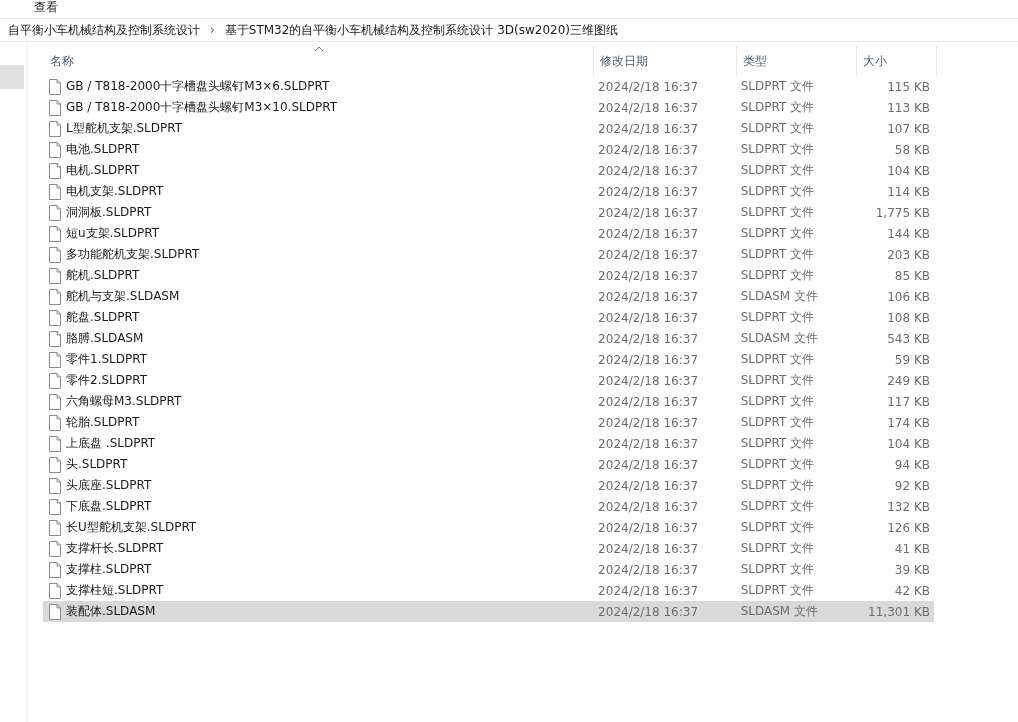 The height and width of the screenshot is (722, 1018). Describe the element at coordinates (488, 548) in the screenshot. I see `file-row: 支撑杆长.SLDPRT 2024/2/18 16:37 SLDPRT 文件 41 KB` at that location.